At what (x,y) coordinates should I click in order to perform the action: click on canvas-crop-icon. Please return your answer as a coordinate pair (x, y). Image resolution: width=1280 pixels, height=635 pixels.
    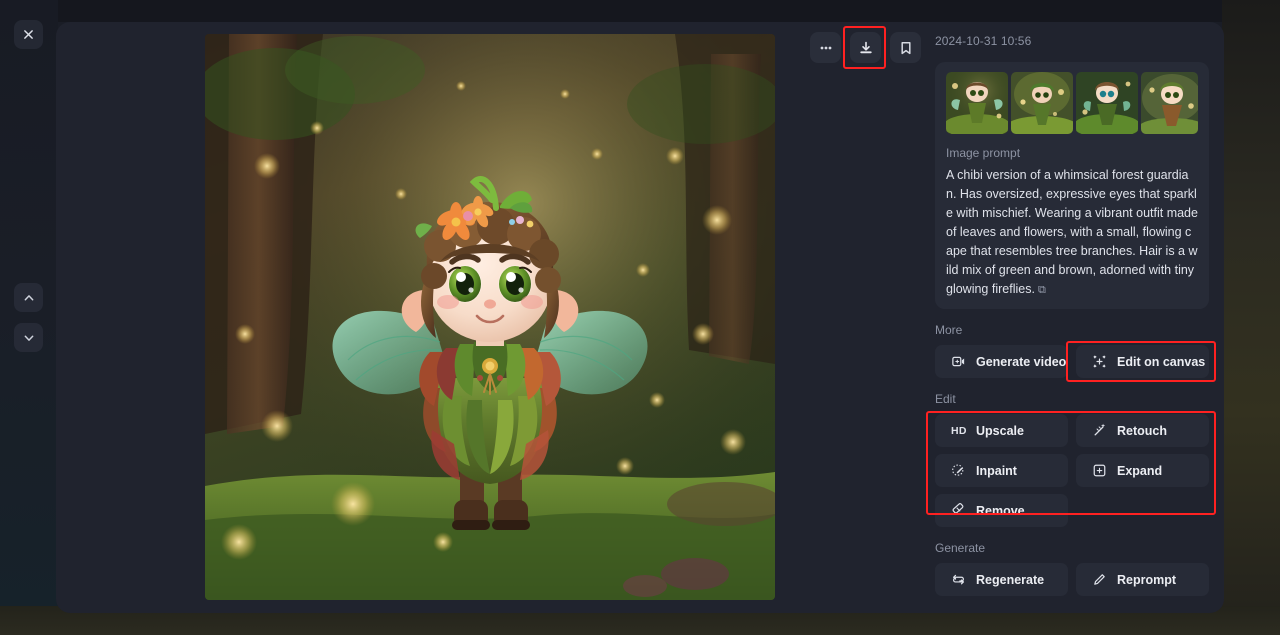
    Looking at the image, I should click on (1100, 361).